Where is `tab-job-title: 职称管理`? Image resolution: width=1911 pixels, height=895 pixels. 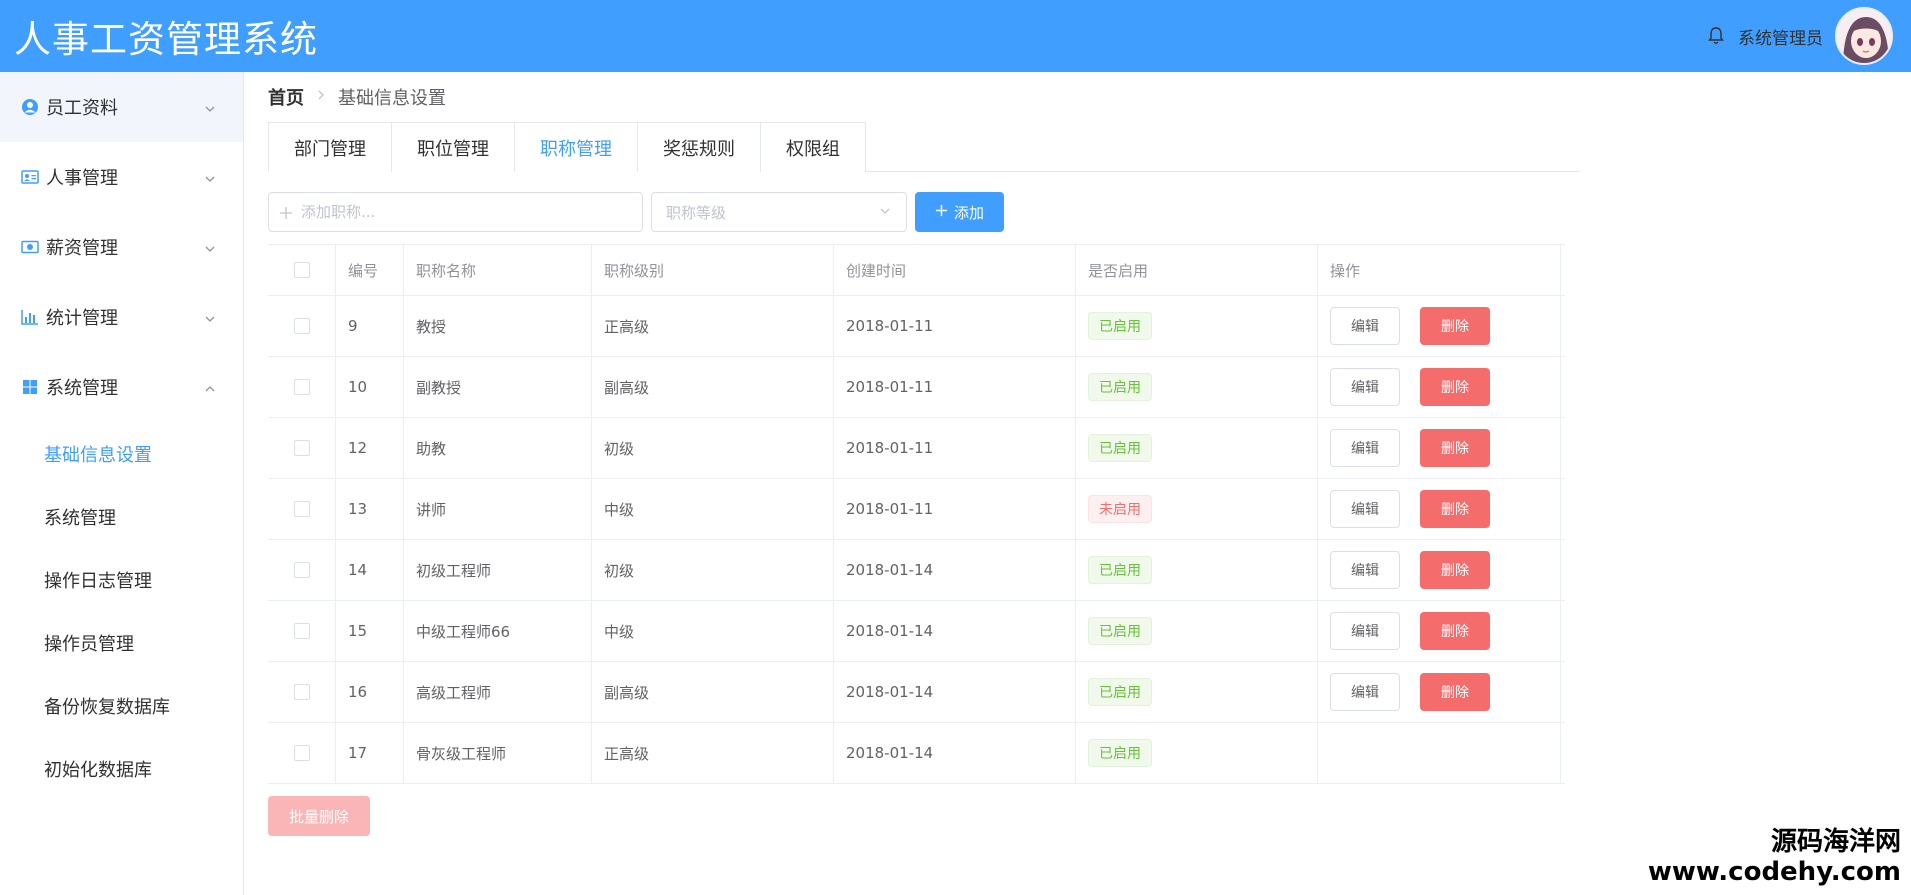
tab-job-title: 职称管理 is located at coordinates (576, 147).